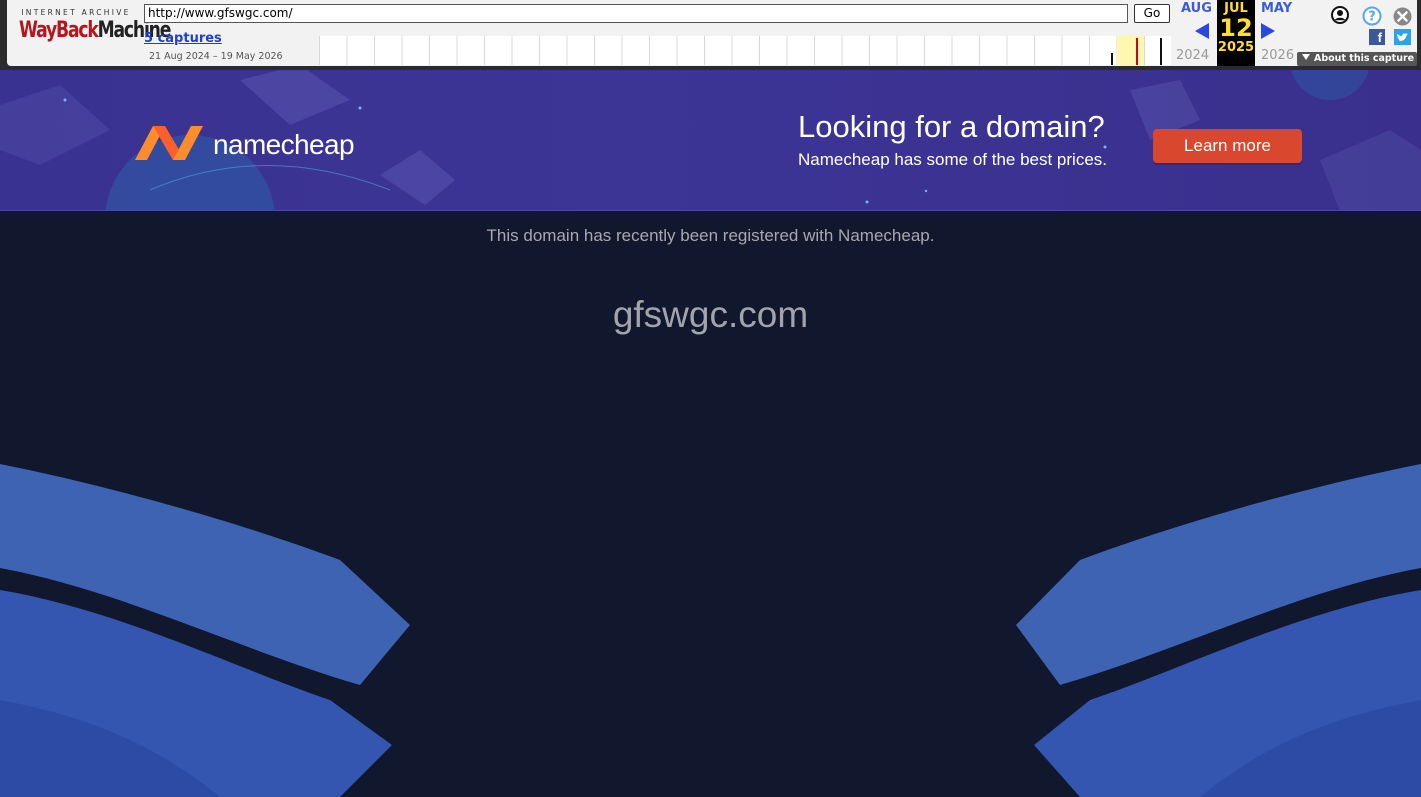 The width and height of the screenshot is (1421, 797). Describe the element at coordinates (1364, 58) in the screenshot. I see `about-capture-label: About this capture` at that location.